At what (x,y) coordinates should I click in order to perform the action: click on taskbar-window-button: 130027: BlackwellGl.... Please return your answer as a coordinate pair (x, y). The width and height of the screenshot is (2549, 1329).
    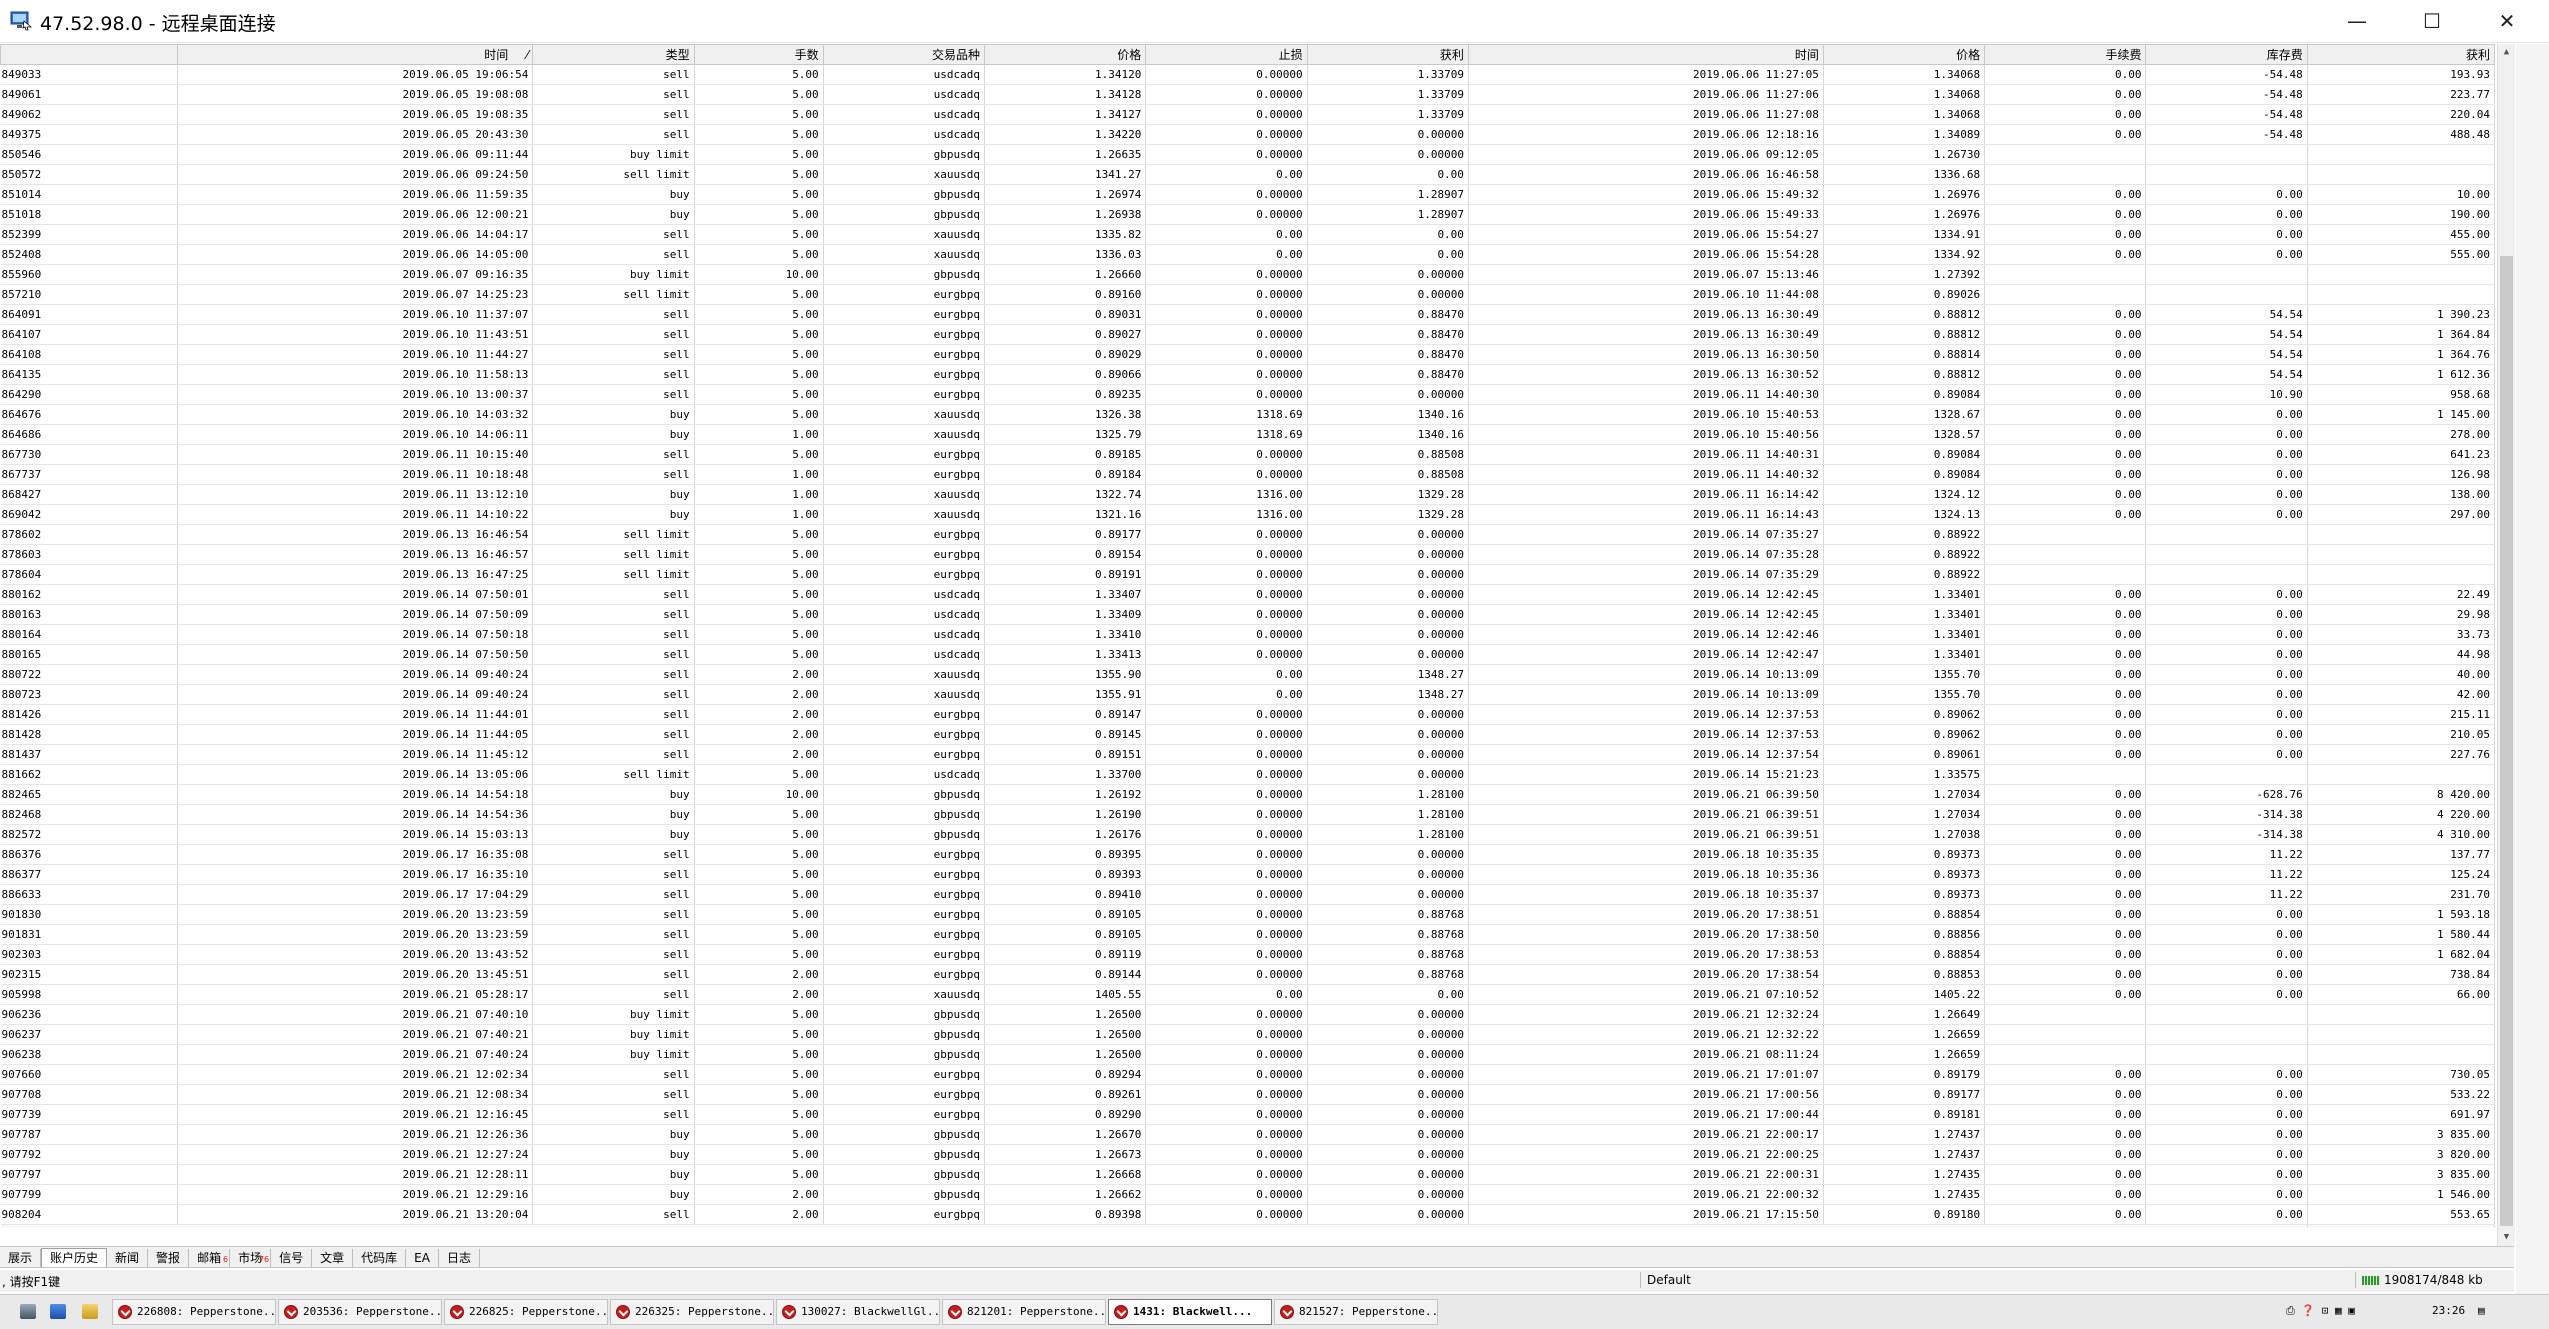
    Looking at the image, I should click on (858, 1312).